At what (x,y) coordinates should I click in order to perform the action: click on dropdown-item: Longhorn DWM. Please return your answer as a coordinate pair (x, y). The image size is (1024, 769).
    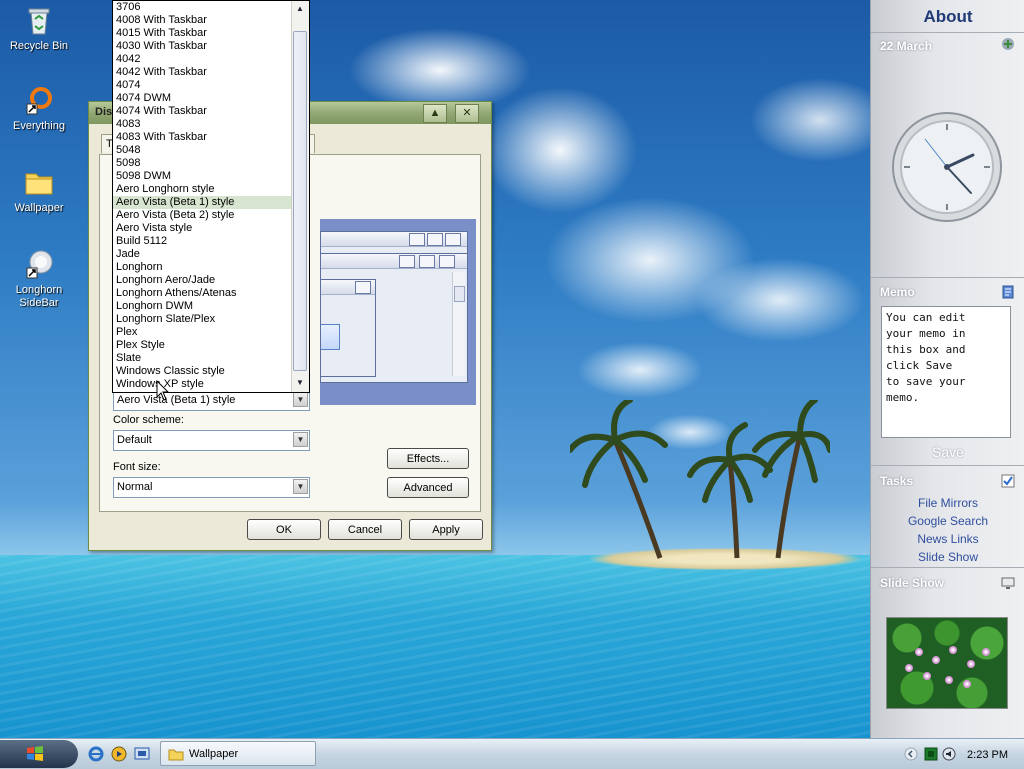
    Looking at the image, I should click on (202, 306).